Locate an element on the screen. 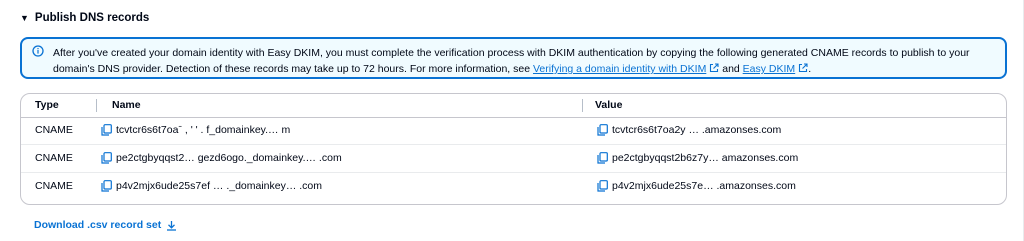  record-value-text: pe2ctgbyqqst2b6z7y… amazonses.com is located at coordinates (705, 158).